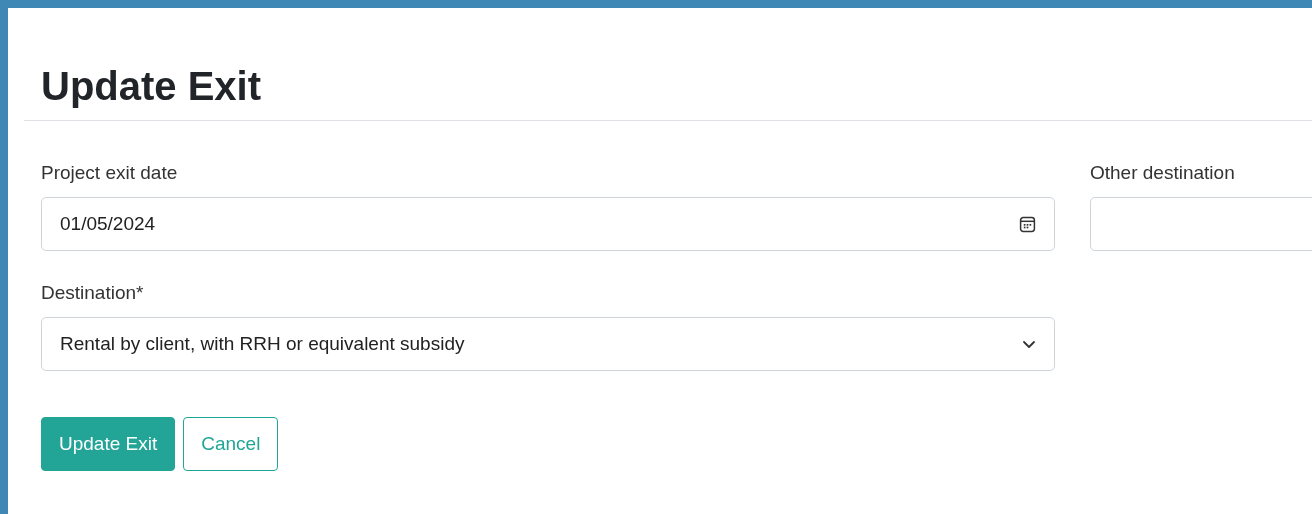 This screenshot has height=514, width=1312. I want to click on field-label: Project exit date, so click(110, 173).